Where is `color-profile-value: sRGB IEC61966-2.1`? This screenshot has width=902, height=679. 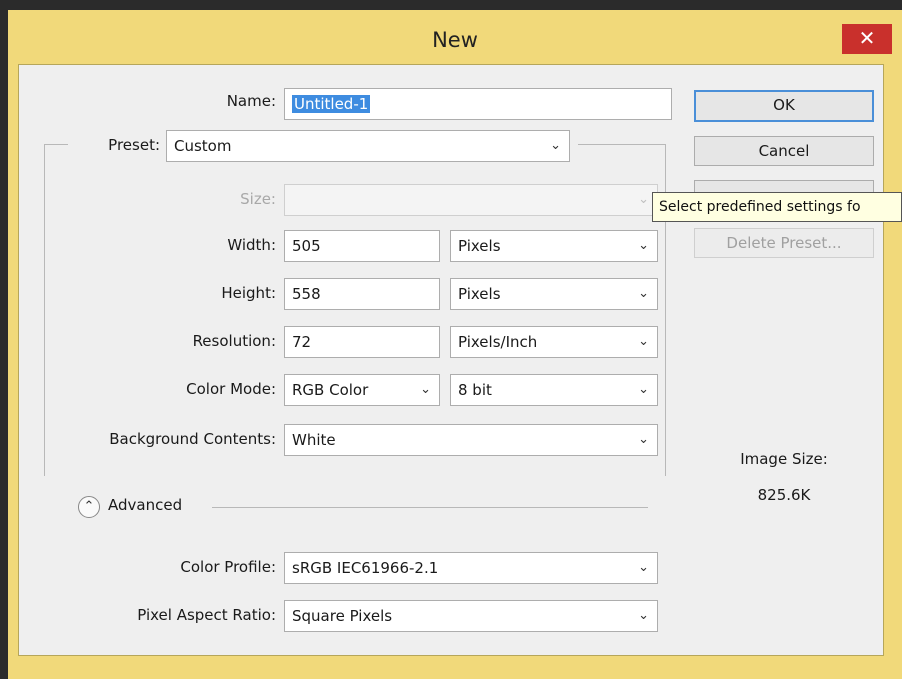 color-profile-value: sRGB IEC61966-2.1 is located at coordinates (365, 568).